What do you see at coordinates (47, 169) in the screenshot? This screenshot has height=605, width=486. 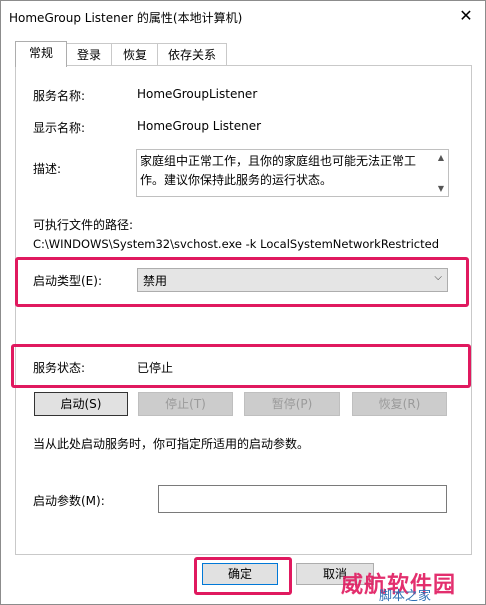 I see `description-label: 描述:` at bounding box center [47, 169].